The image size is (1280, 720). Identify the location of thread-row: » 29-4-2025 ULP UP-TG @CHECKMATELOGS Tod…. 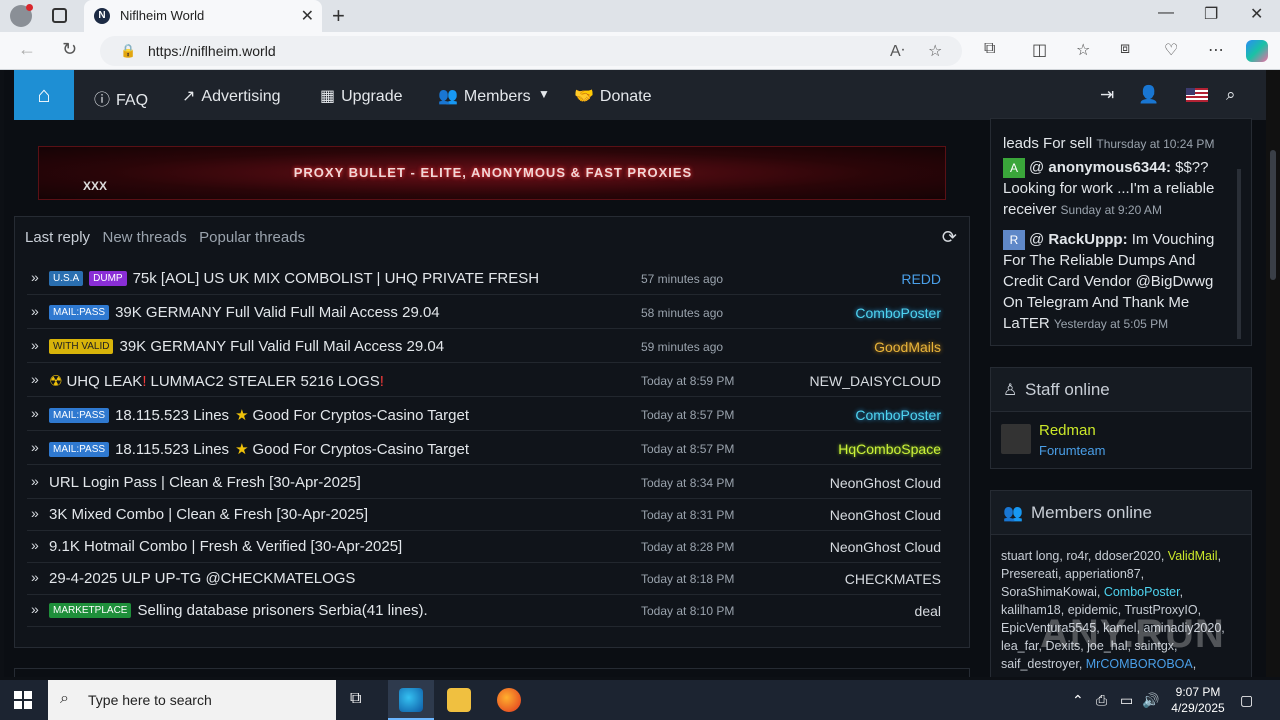
(484, 579).